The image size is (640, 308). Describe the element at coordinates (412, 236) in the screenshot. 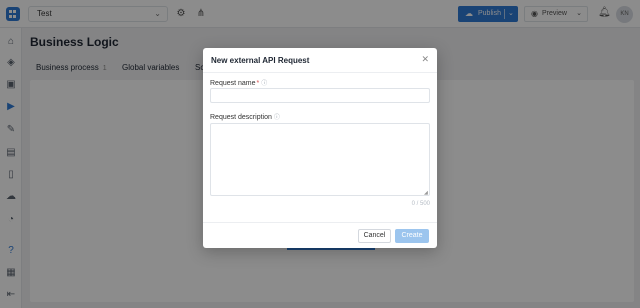

I see `create-button: Create` at that location.